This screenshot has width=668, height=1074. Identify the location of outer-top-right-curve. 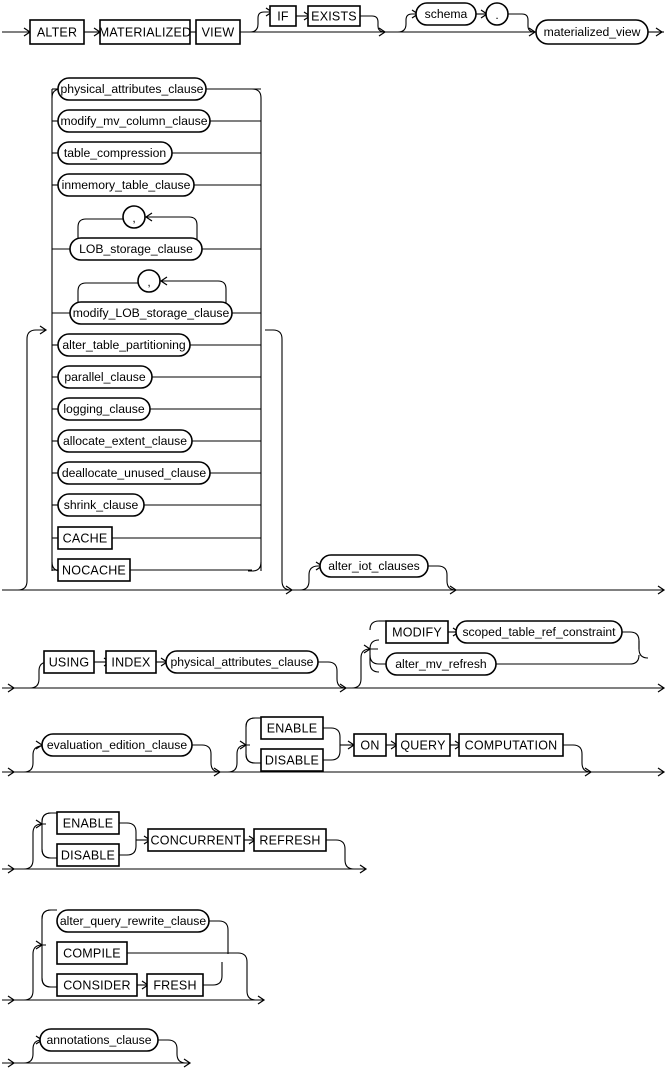
(274, 334).